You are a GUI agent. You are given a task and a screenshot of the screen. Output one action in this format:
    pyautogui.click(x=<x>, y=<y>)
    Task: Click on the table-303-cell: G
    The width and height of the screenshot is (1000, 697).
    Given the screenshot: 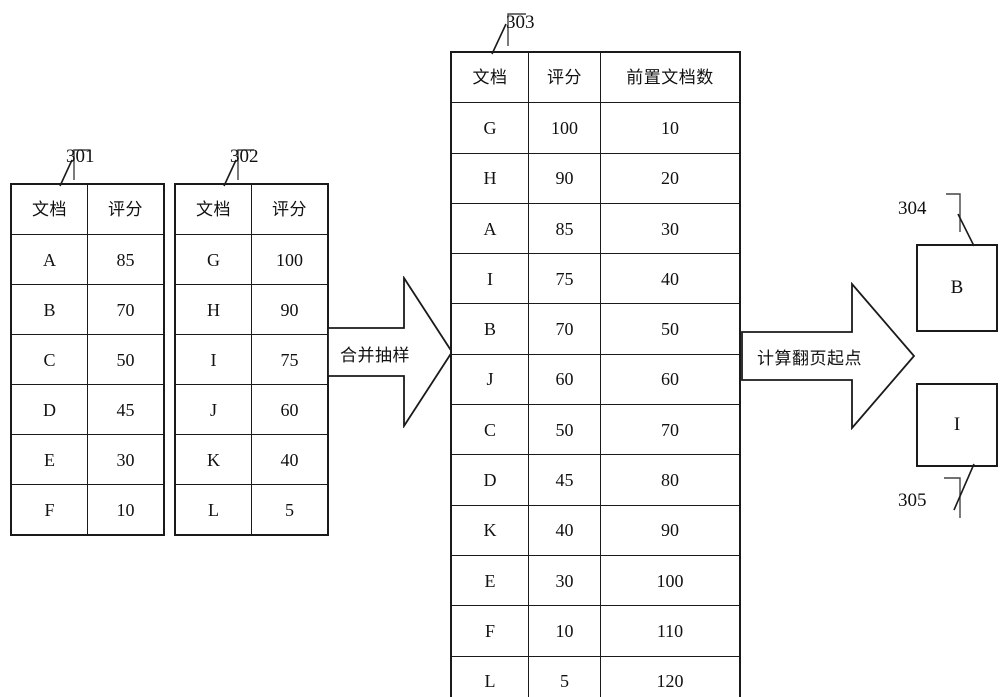 What is the action you would take?
    pyautogui.click(x=489, y=128)
    